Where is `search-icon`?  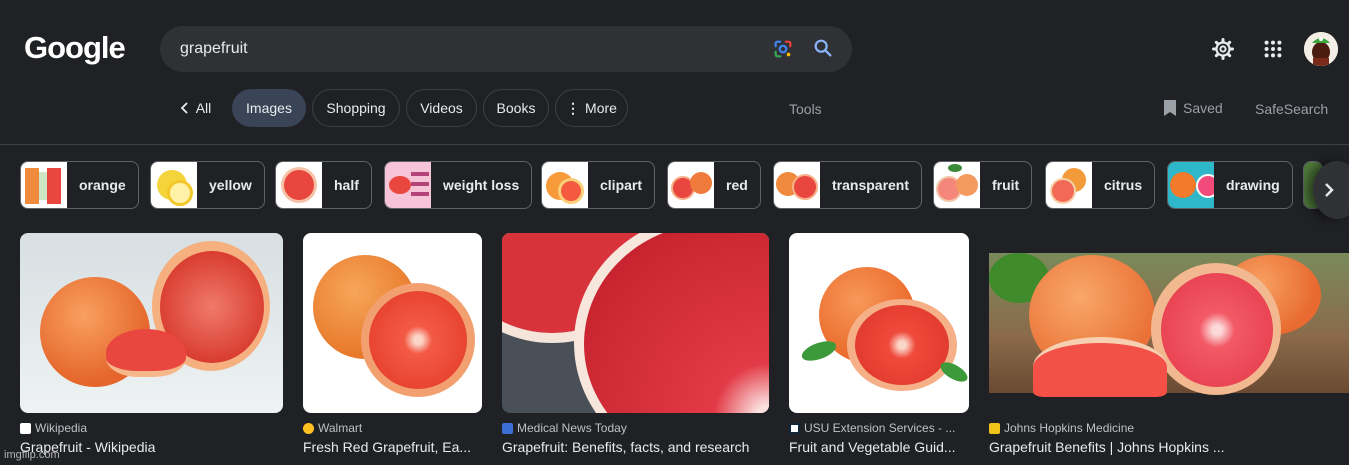
search-icon is located at coordinates (823, 48).